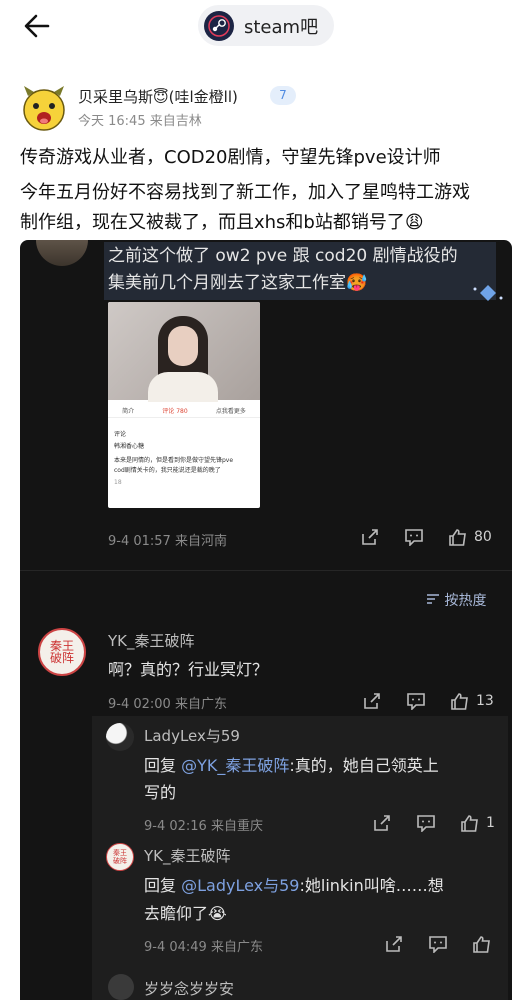  I want to click on like-button, so click(482, 944).